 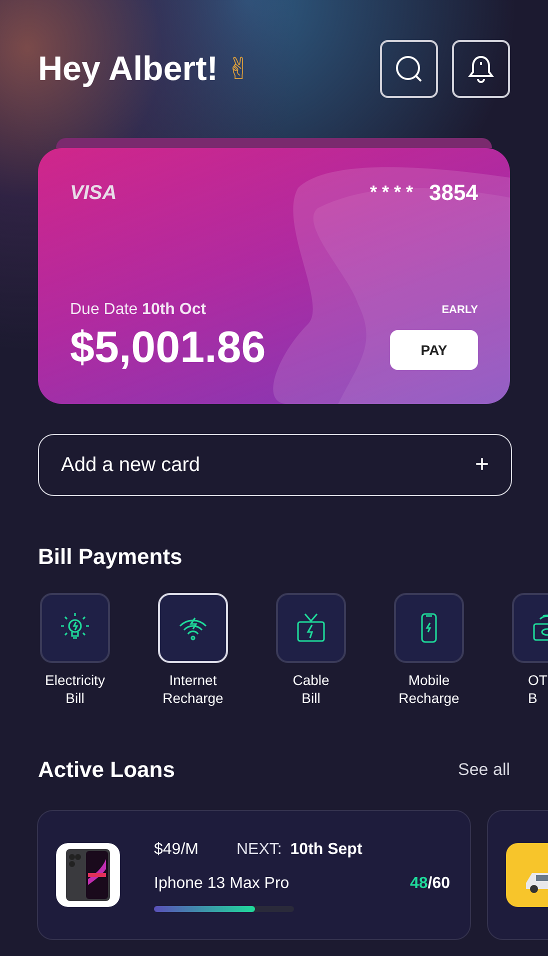 I want to click on monthly-payment: $49/M, so click(x=176, y=850).